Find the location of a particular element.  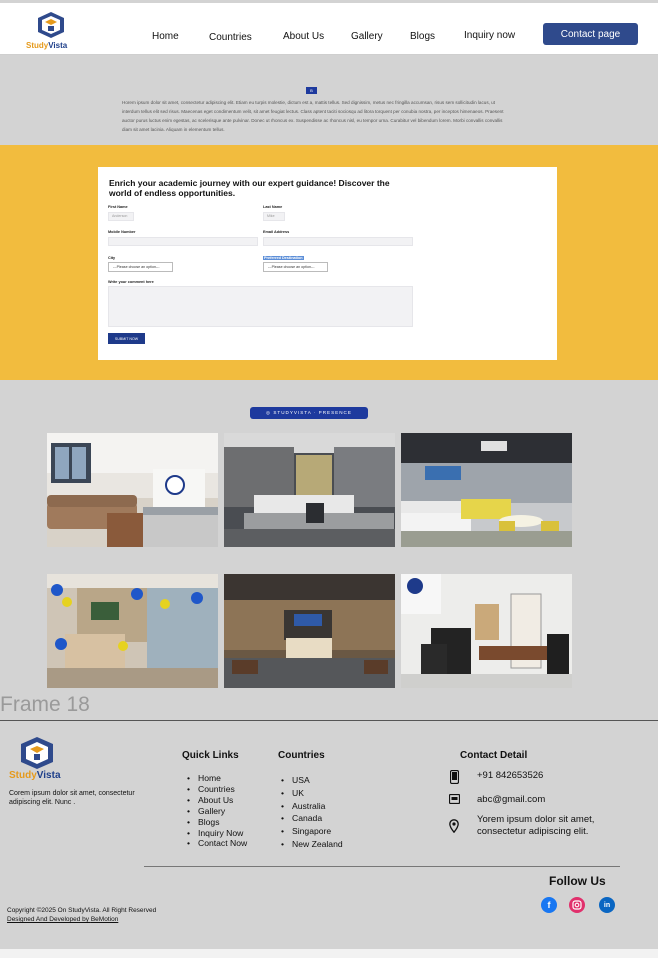

quick-link-blogs: Blogs is located at coordinates (217, 822).